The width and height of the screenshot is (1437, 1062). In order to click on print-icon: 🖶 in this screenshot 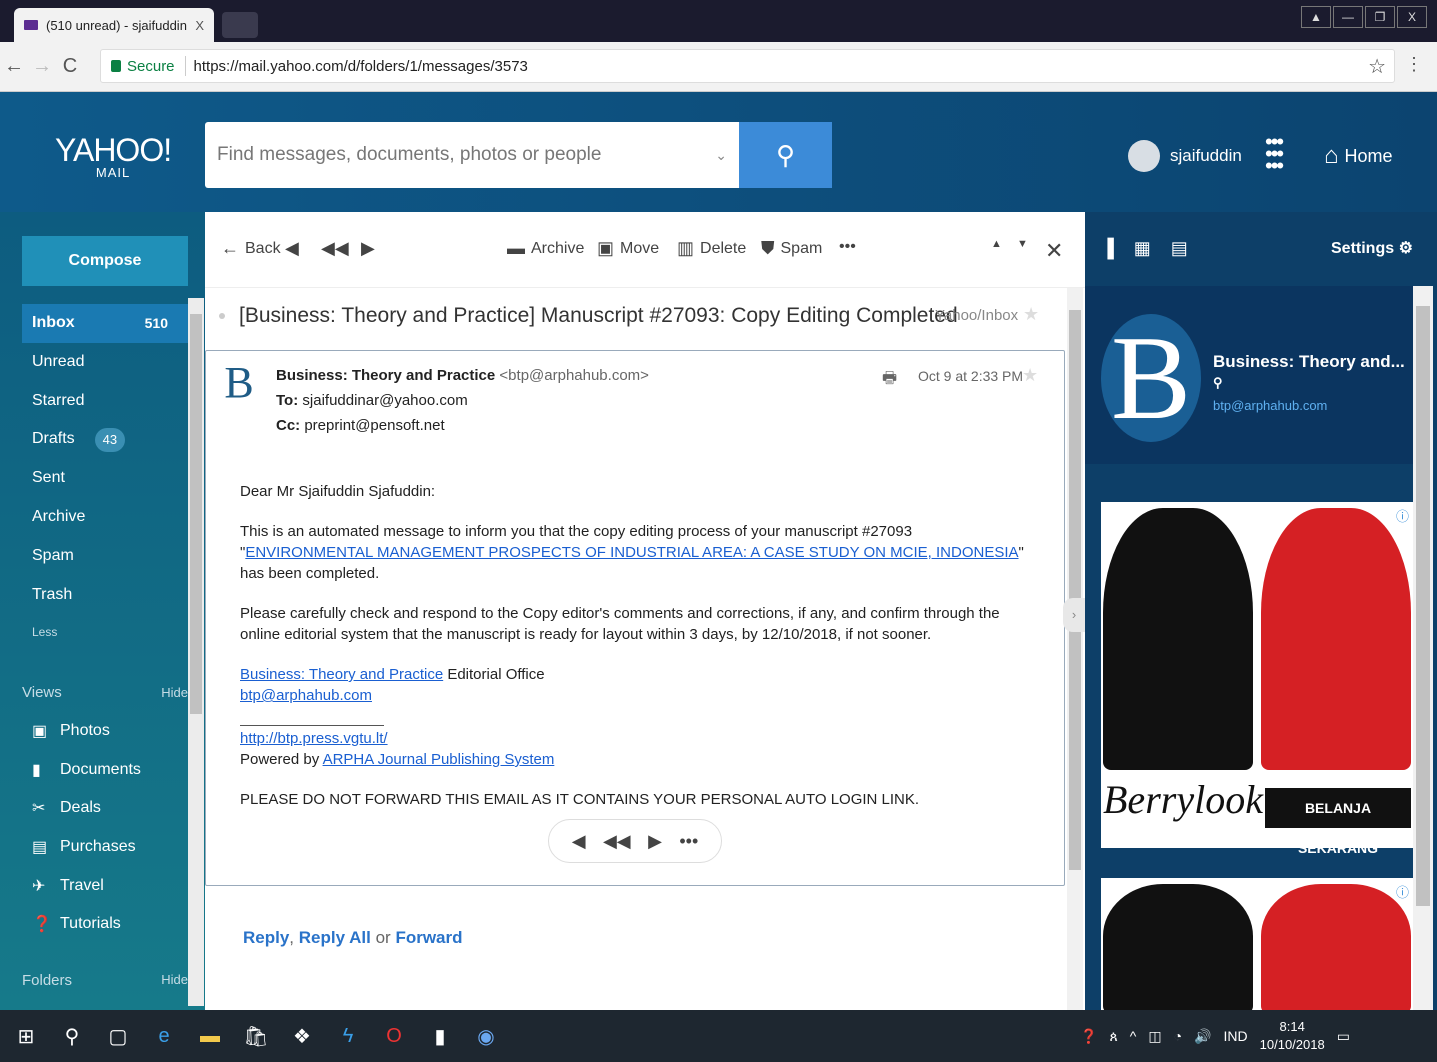, I will do `click(889, 380)`.